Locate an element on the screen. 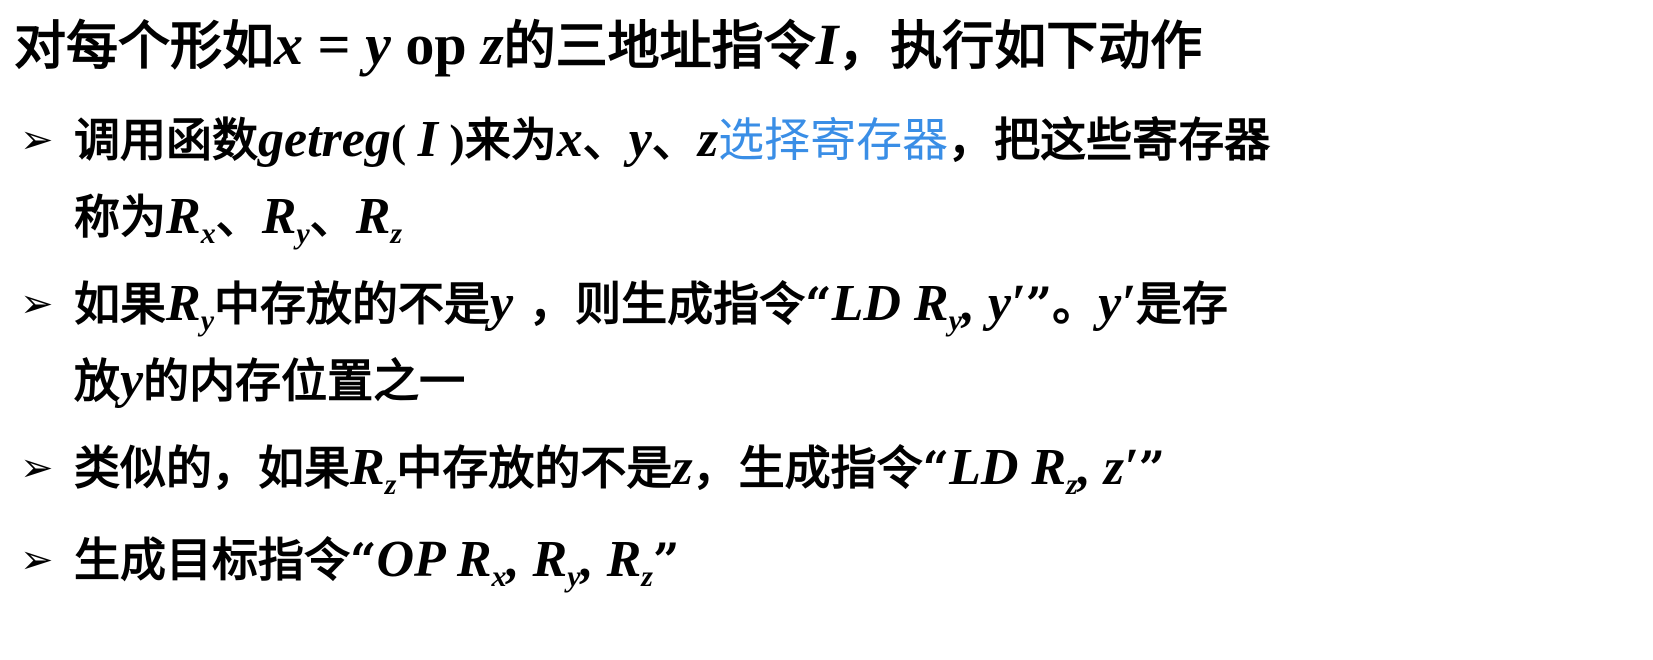 The width and height of the screenshot is (1653, 660). paren-close: ) is located at coordinates (451, 140).